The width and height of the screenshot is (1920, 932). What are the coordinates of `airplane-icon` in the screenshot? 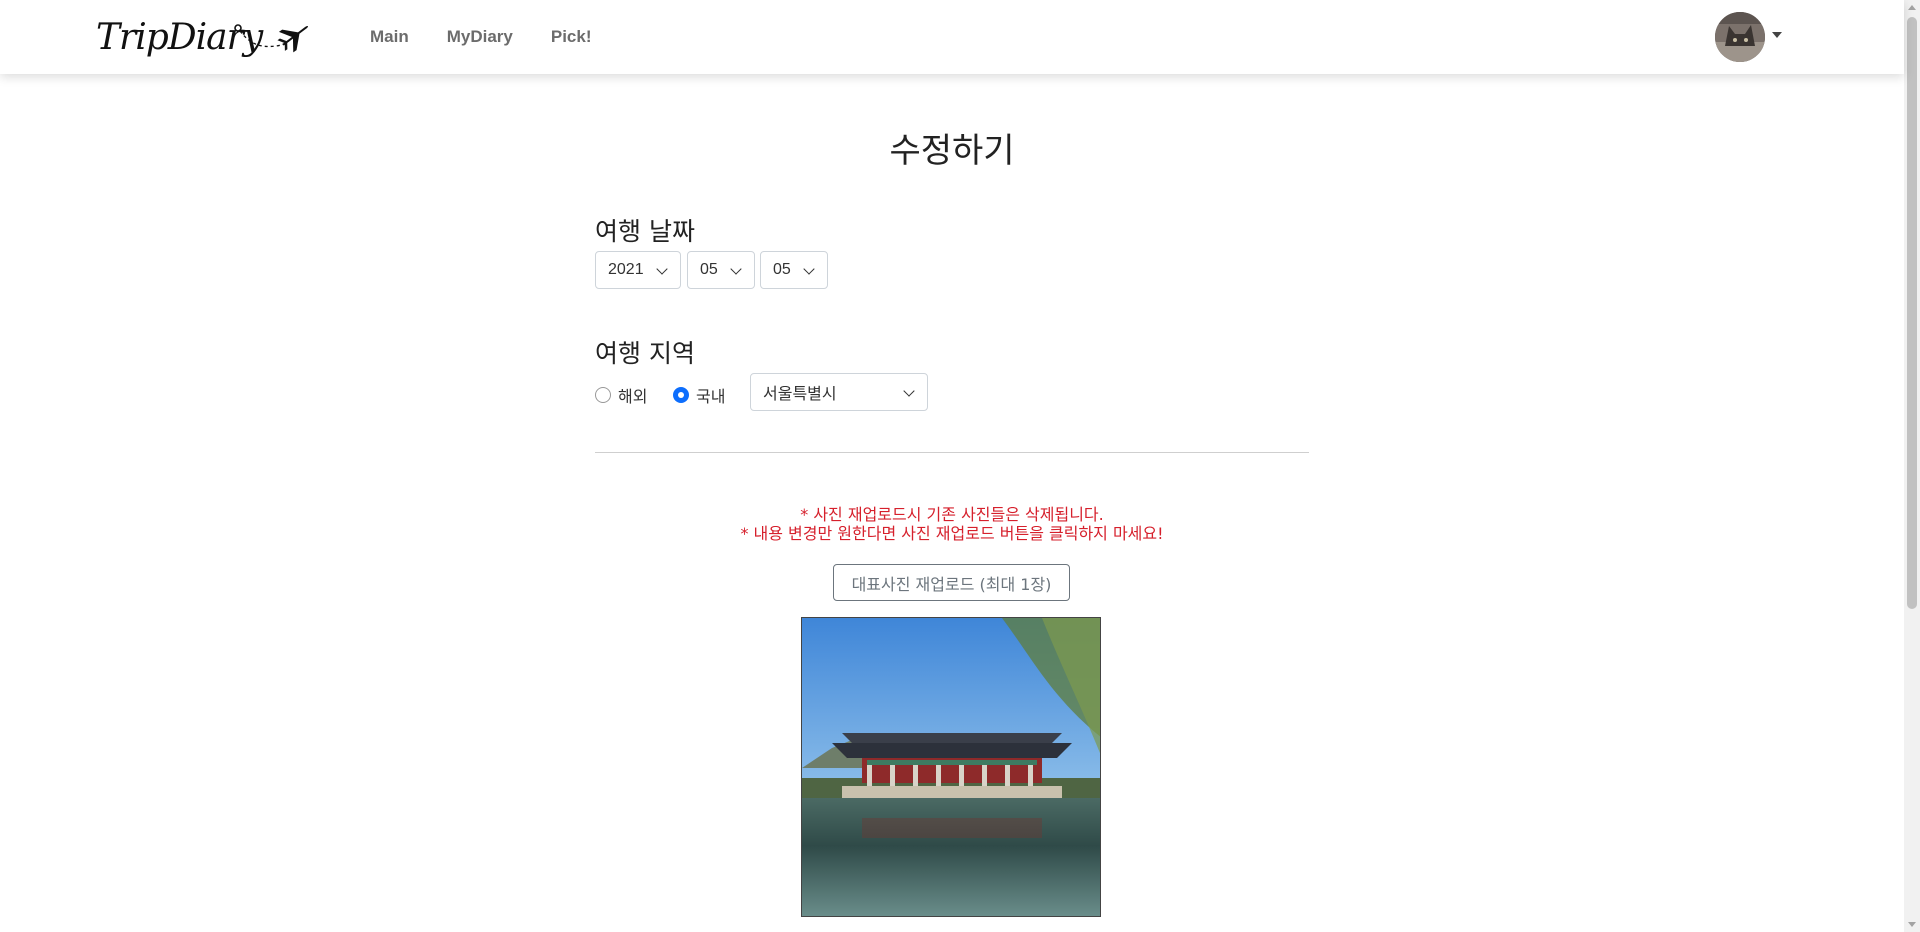 It's located at (271, 38).